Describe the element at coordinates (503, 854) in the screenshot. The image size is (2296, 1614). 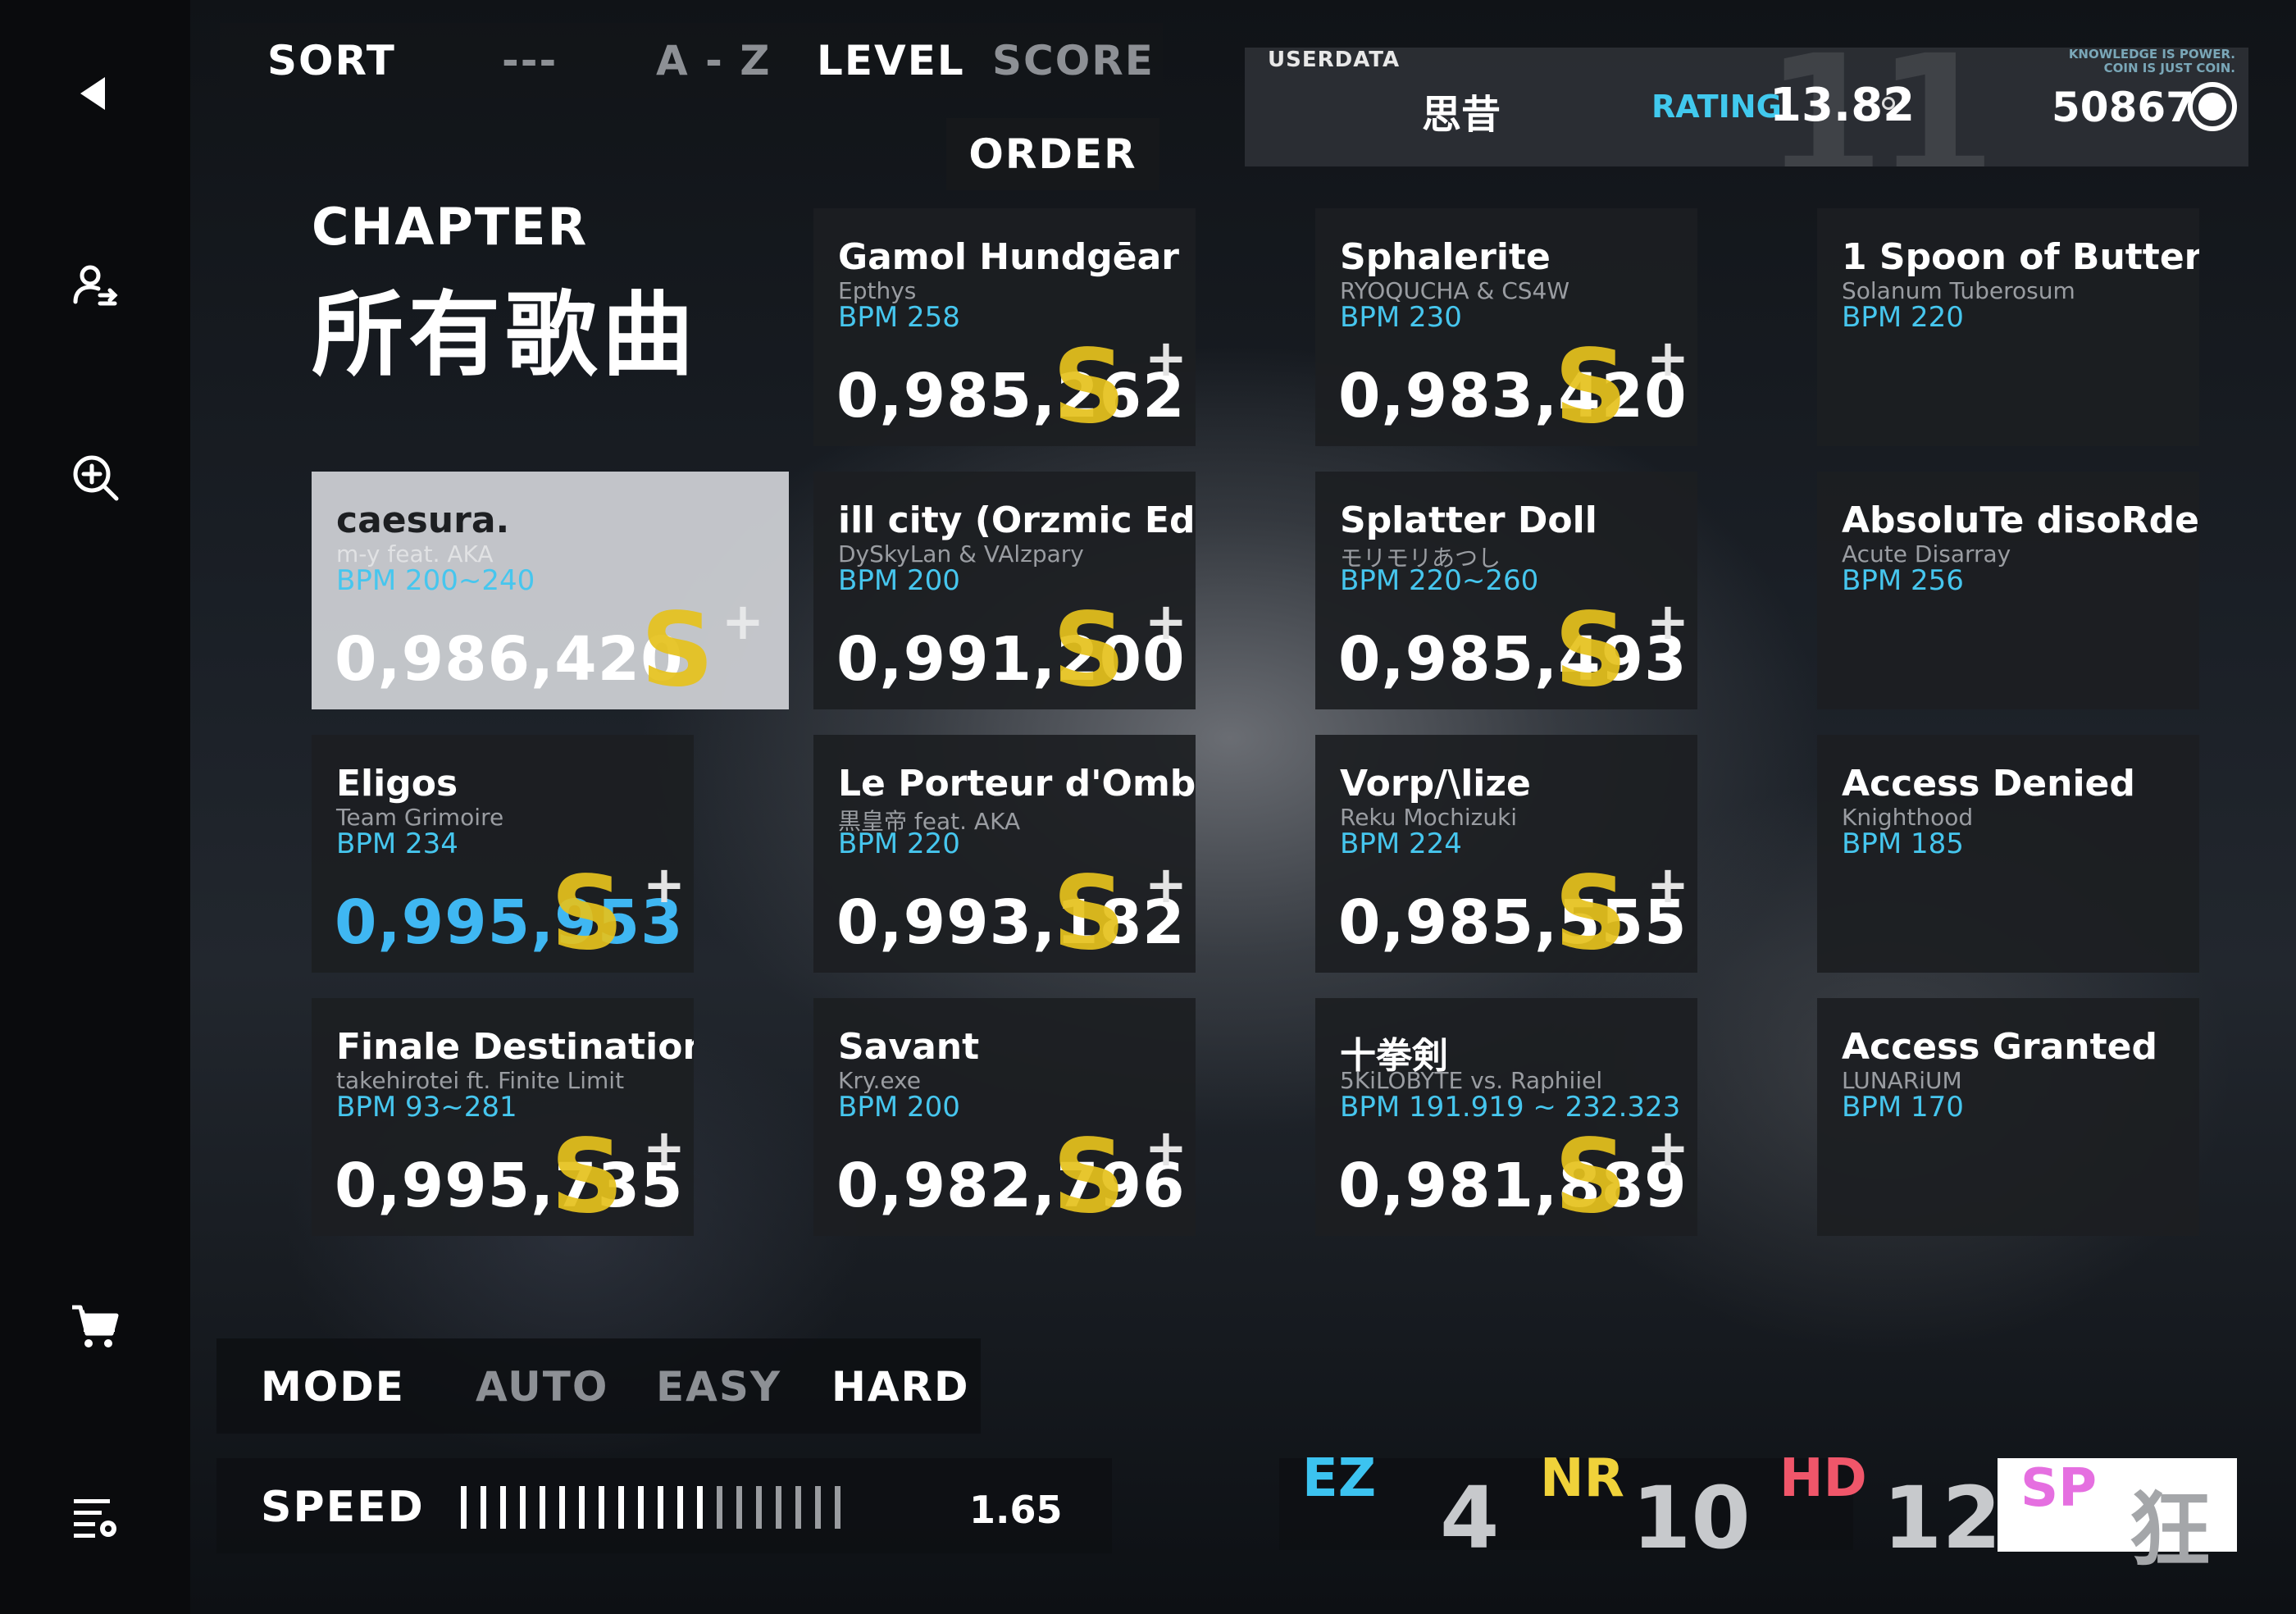
I see `song-card: Eligos Team Grimoire BPM 234 0,995,953 S +` at that location.